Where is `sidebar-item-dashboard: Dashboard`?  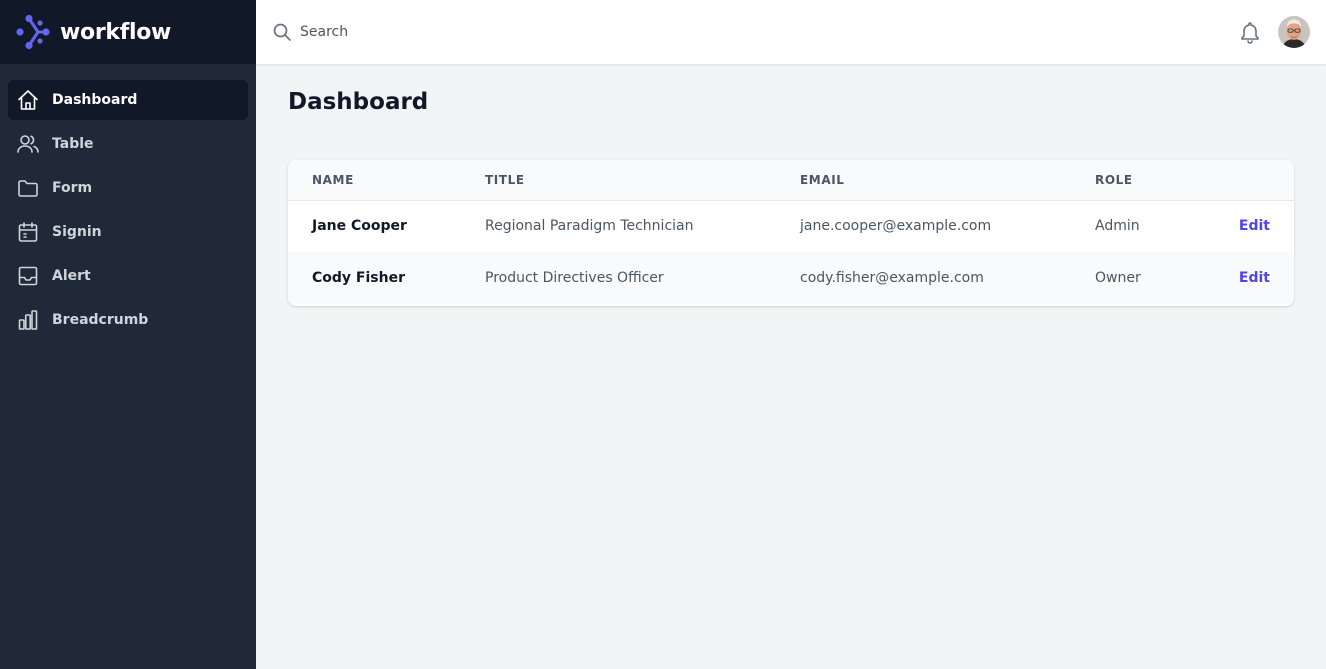 sidebar-item-dashboard: Dashboard is located at coordinates (128, 100).